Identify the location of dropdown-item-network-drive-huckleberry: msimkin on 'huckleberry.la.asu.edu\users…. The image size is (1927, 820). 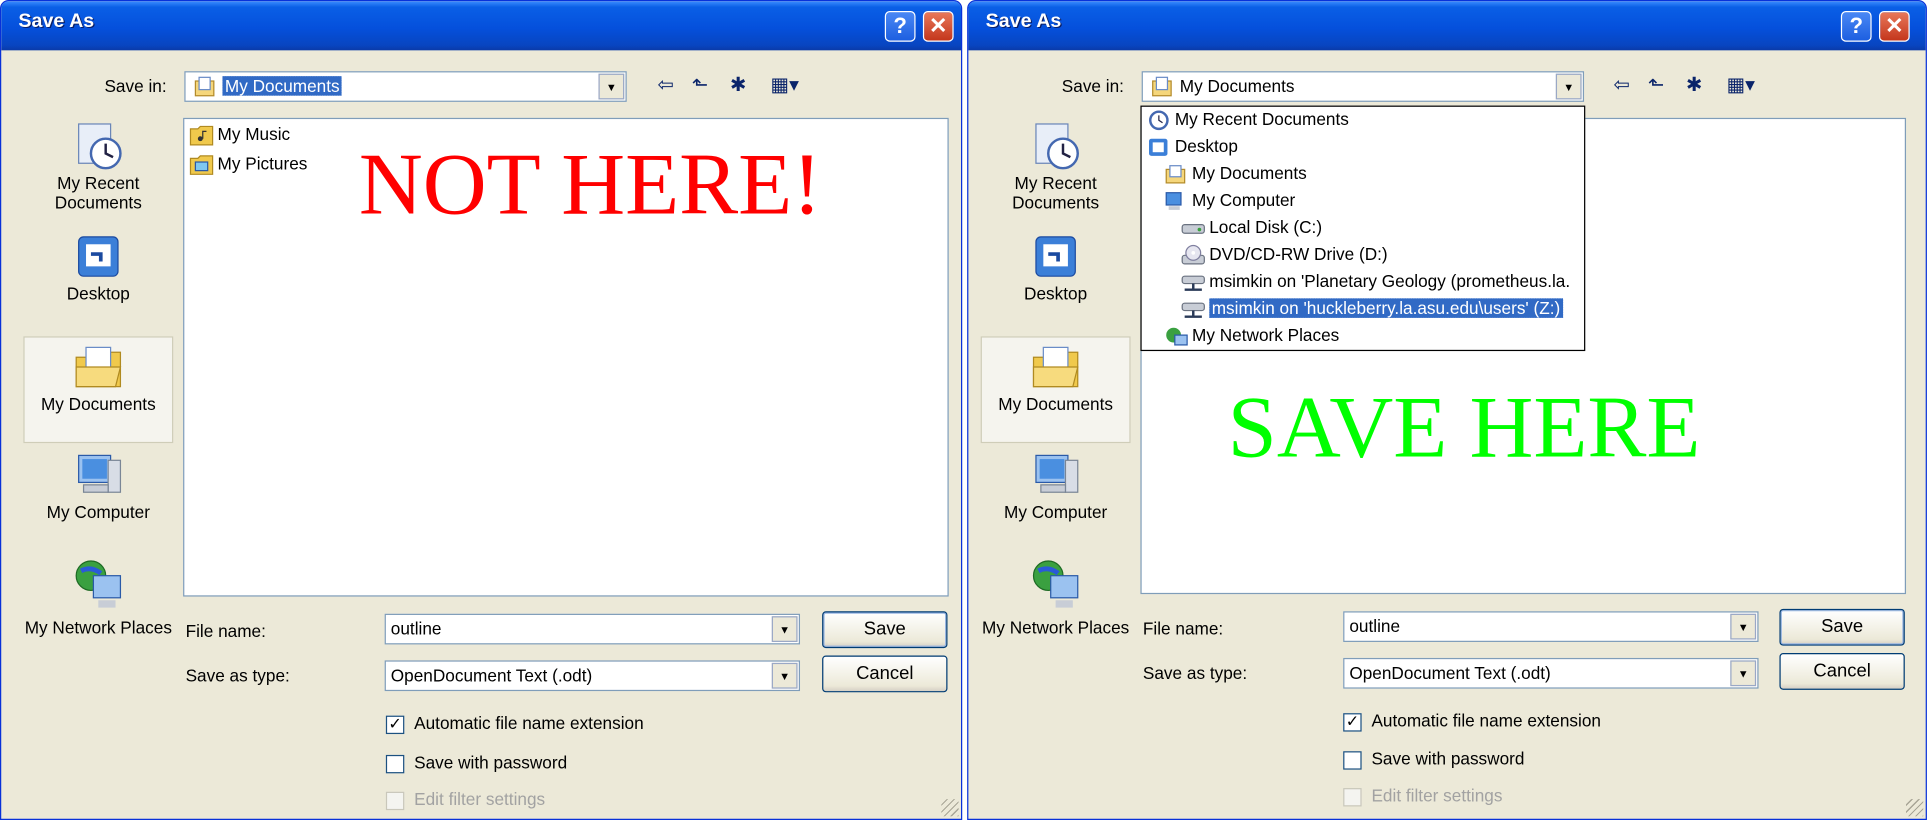
(1372, 309).